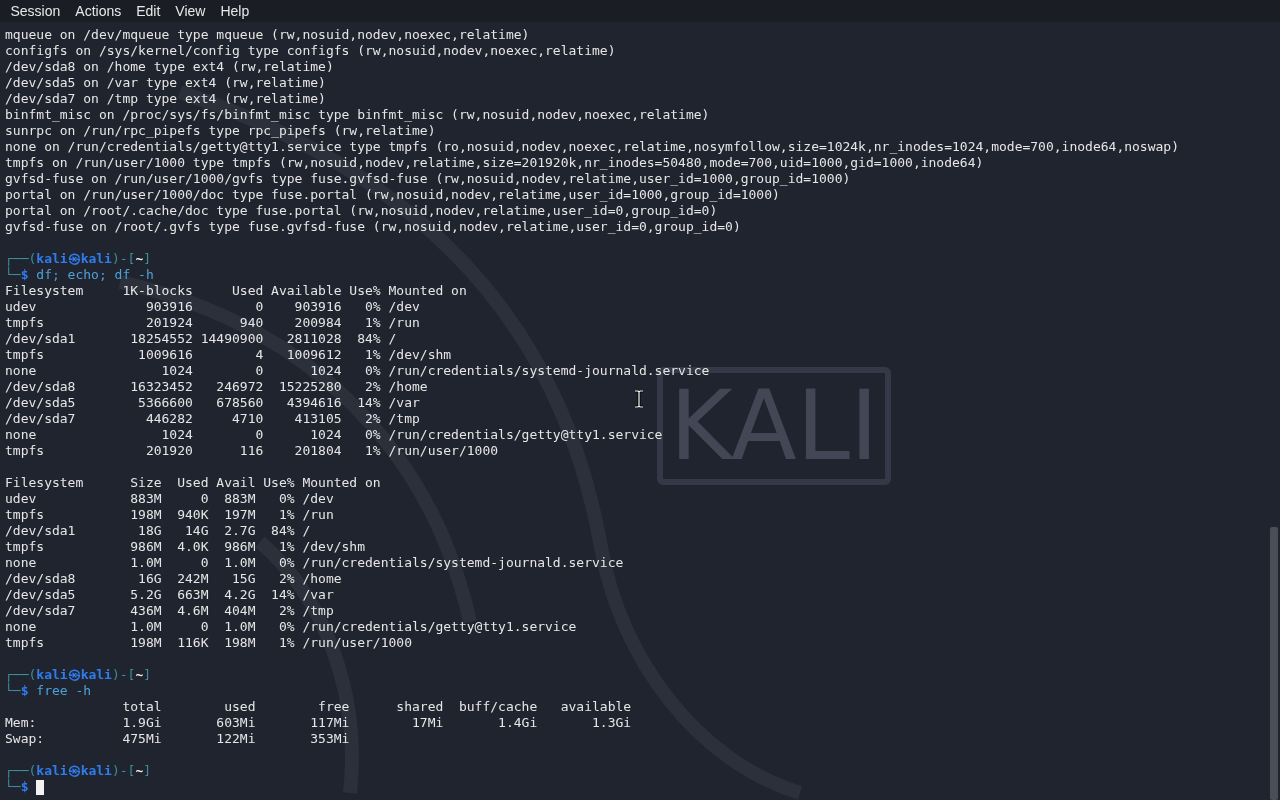  I want to click on terminal-line: none on /run/credentials/getty@tty1.service type tmpfs (ro,nosuid,nodev,noexec,relatime,nosymfollow,size=1024k,nr_inodes=1024,mode=700,inode64,noswap), so click(592, 147).